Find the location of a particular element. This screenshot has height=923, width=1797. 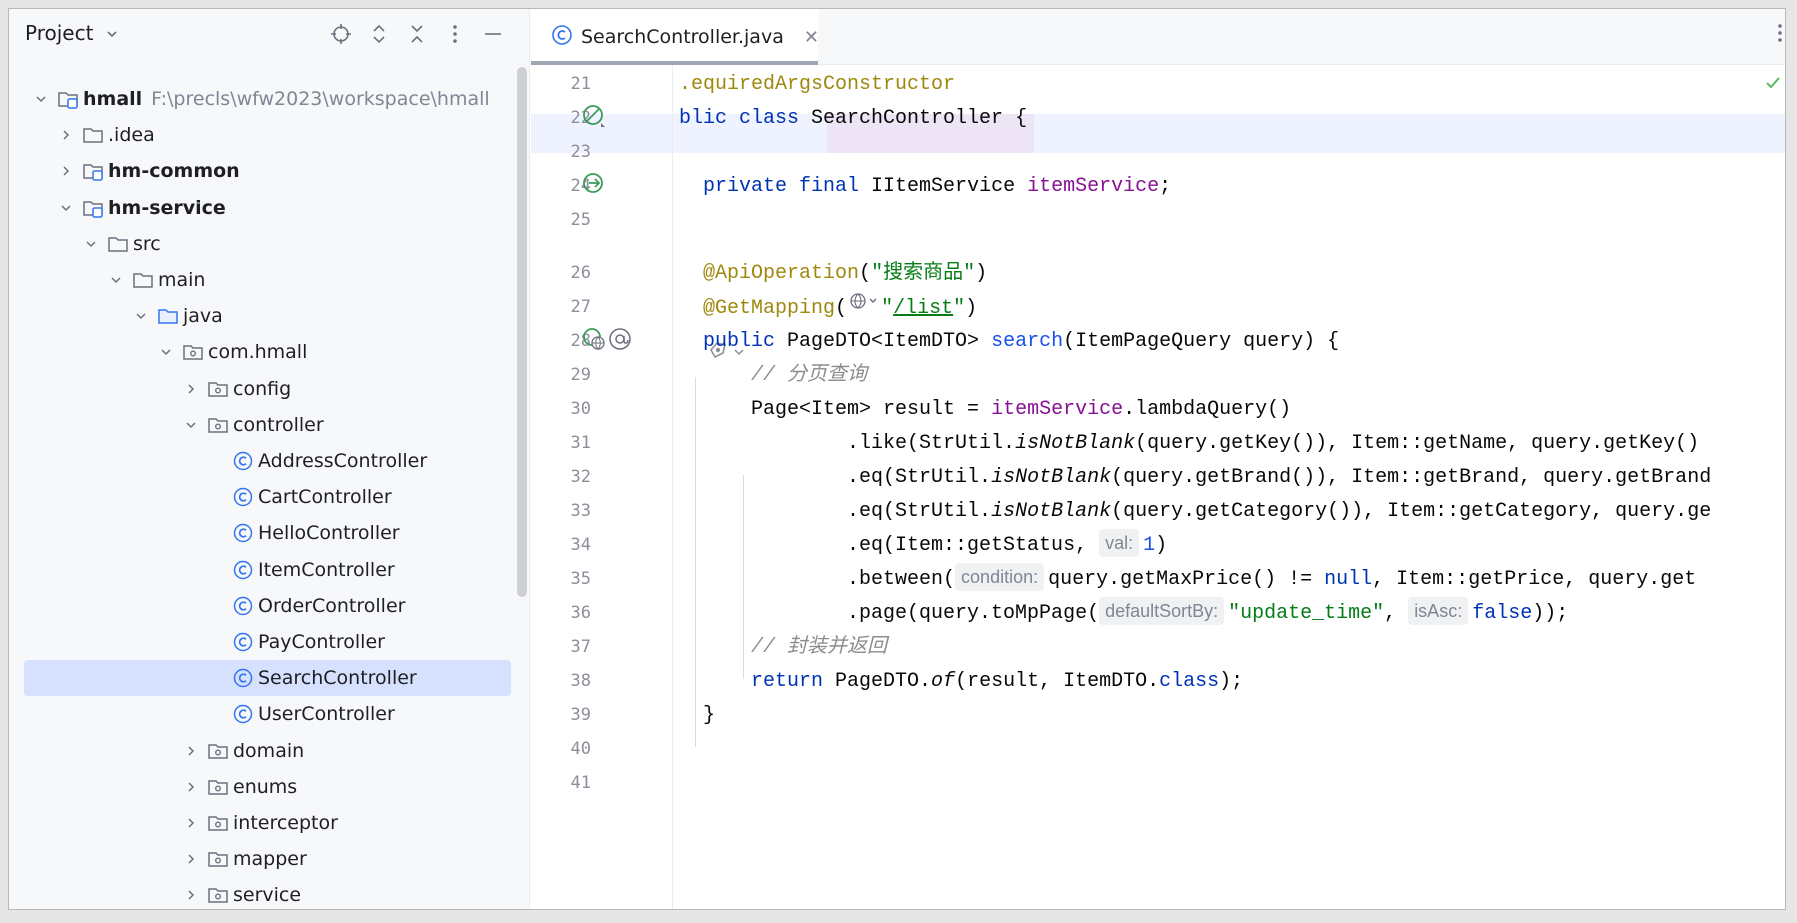

collapse-all-icon is located at coordinates (417, 34).